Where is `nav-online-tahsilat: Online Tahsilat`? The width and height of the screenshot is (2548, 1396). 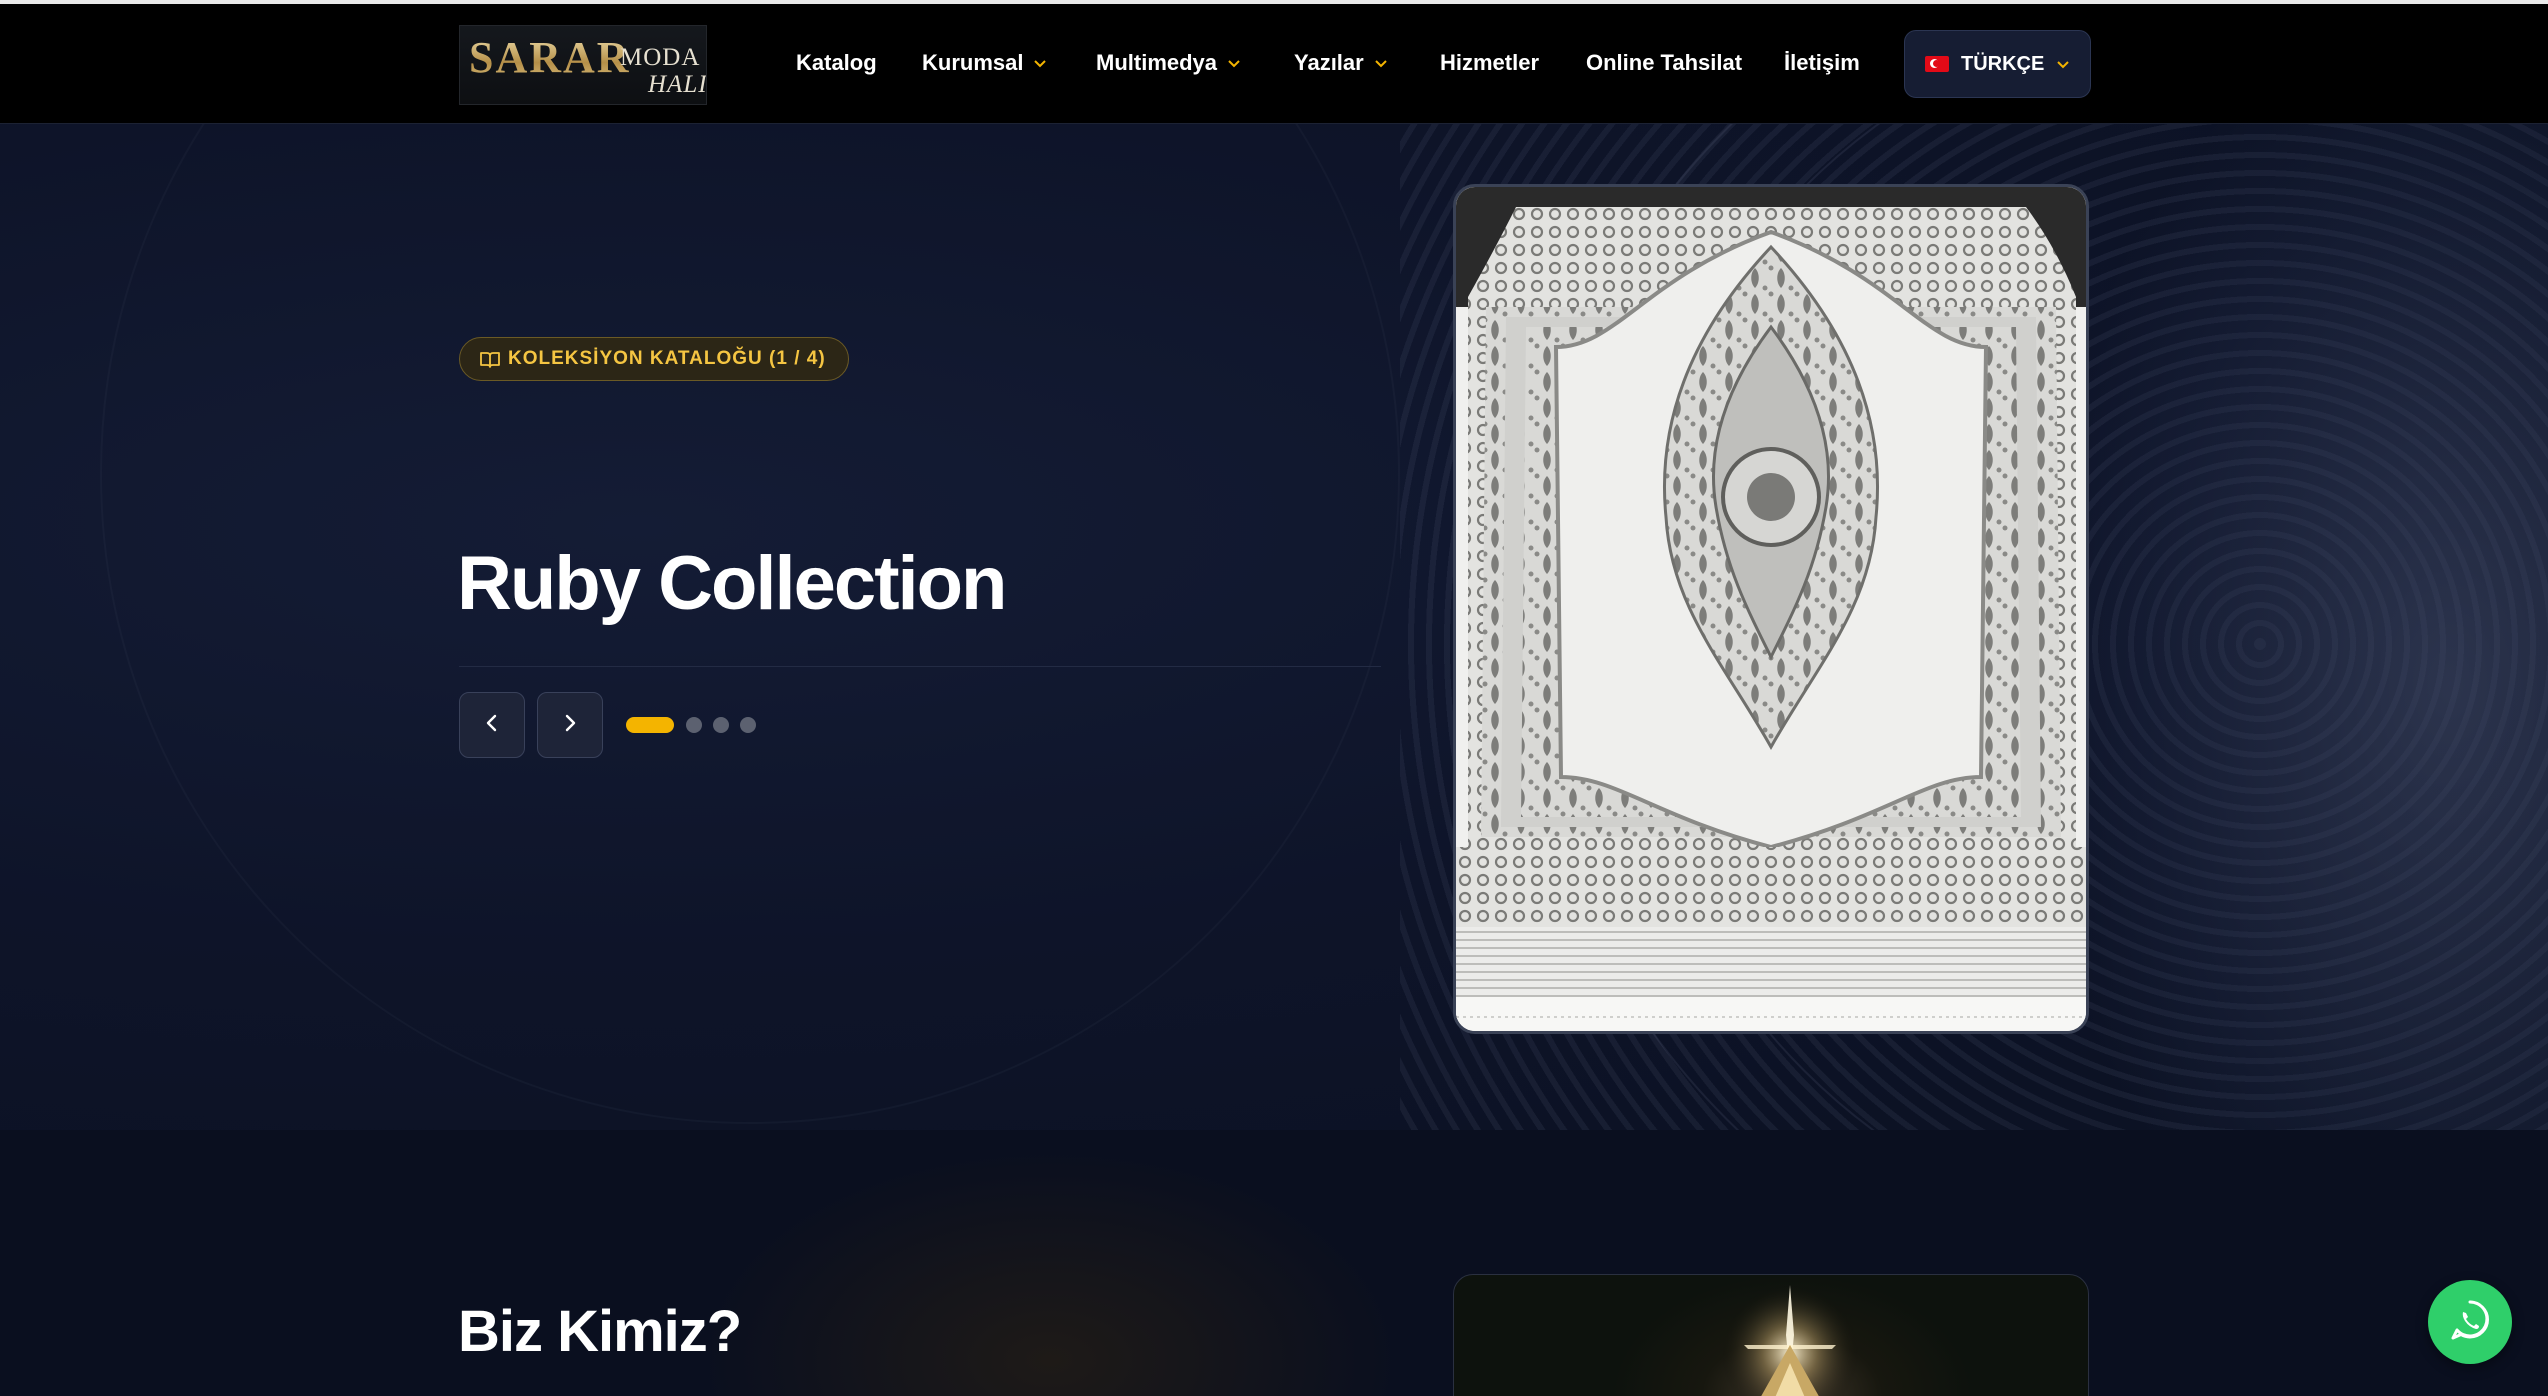 nav-online-tahsilat: Online Tahsilat is located at coordinates (1664, 63).